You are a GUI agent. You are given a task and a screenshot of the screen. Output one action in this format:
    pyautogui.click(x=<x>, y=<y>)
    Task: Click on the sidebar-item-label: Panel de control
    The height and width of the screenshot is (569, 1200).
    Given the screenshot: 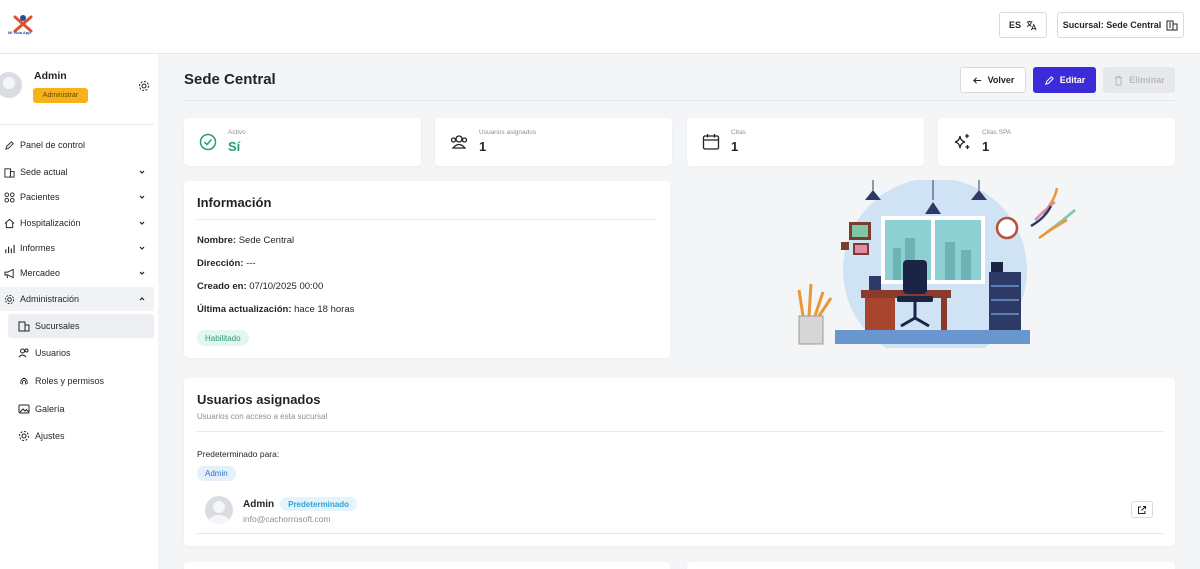 What is the action you would take?
    pyautogui.click(x=53, y=145)
    